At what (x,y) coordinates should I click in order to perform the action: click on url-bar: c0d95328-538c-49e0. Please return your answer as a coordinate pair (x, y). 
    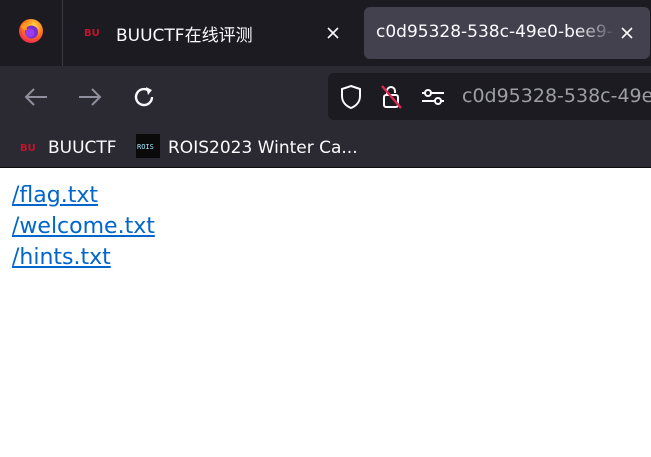
    Looking at the image, I should click on (489, 96).